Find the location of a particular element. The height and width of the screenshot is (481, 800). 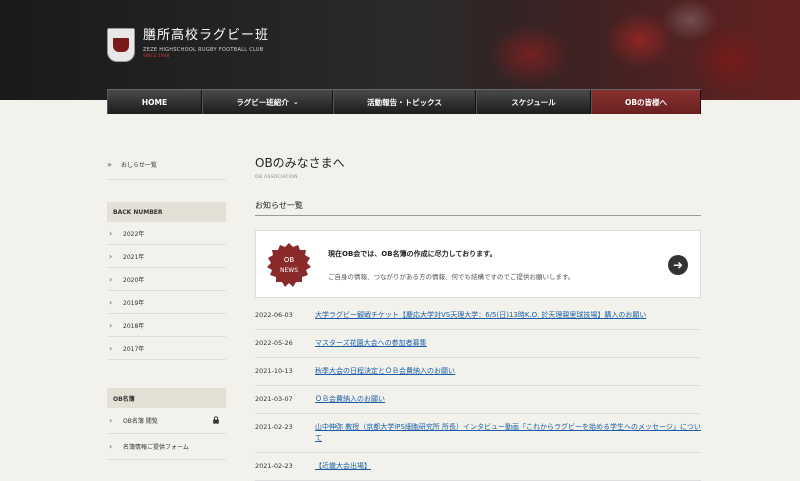

school-crest-icon is located at coordinates (121, 45).